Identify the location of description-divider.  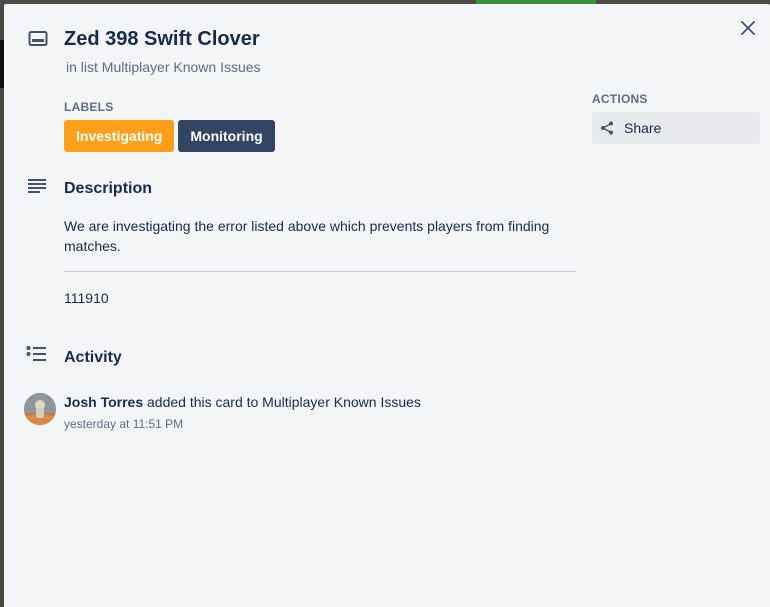
(320, 271).